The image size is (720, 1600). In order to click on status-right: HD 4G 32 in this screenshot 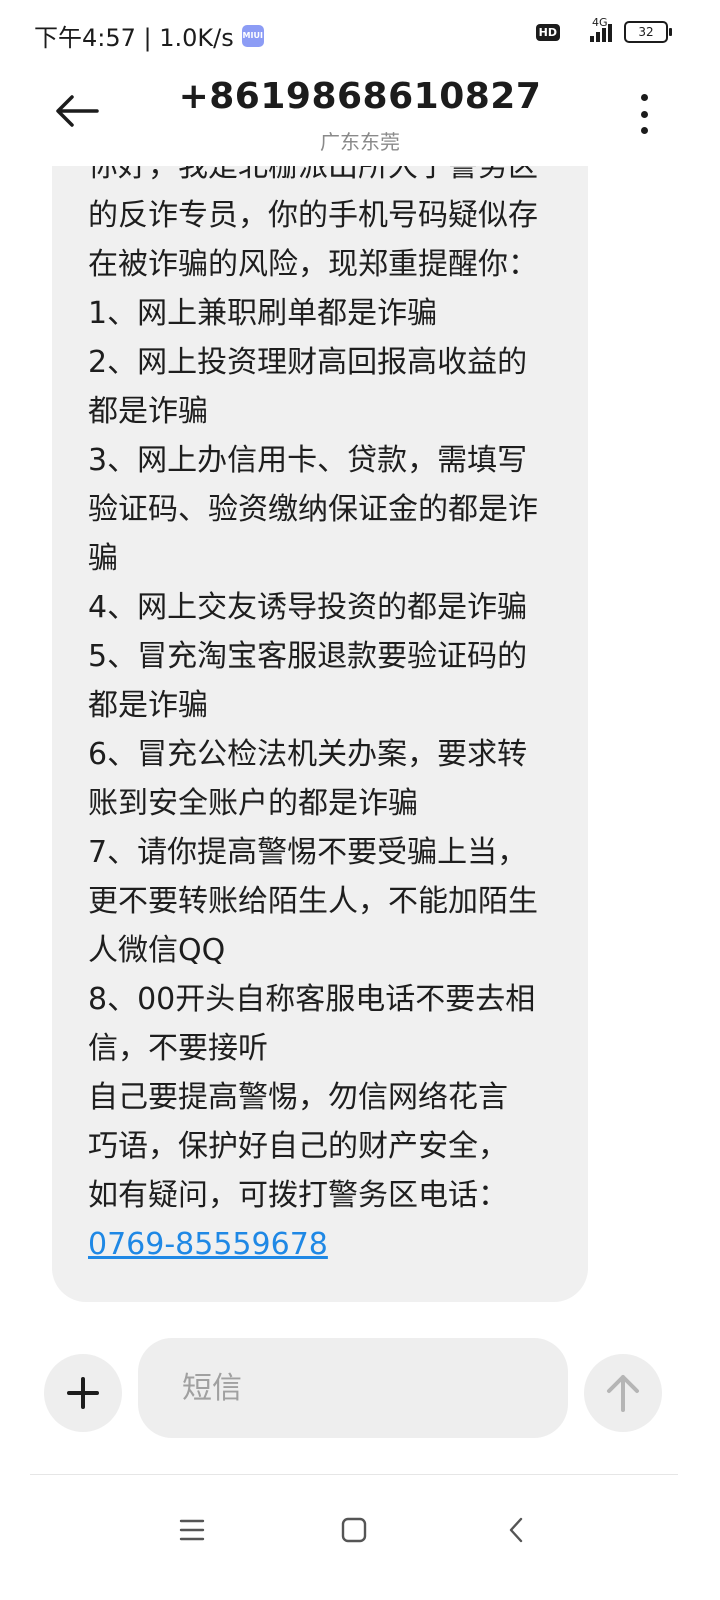, I will do `click(603, 30)`.